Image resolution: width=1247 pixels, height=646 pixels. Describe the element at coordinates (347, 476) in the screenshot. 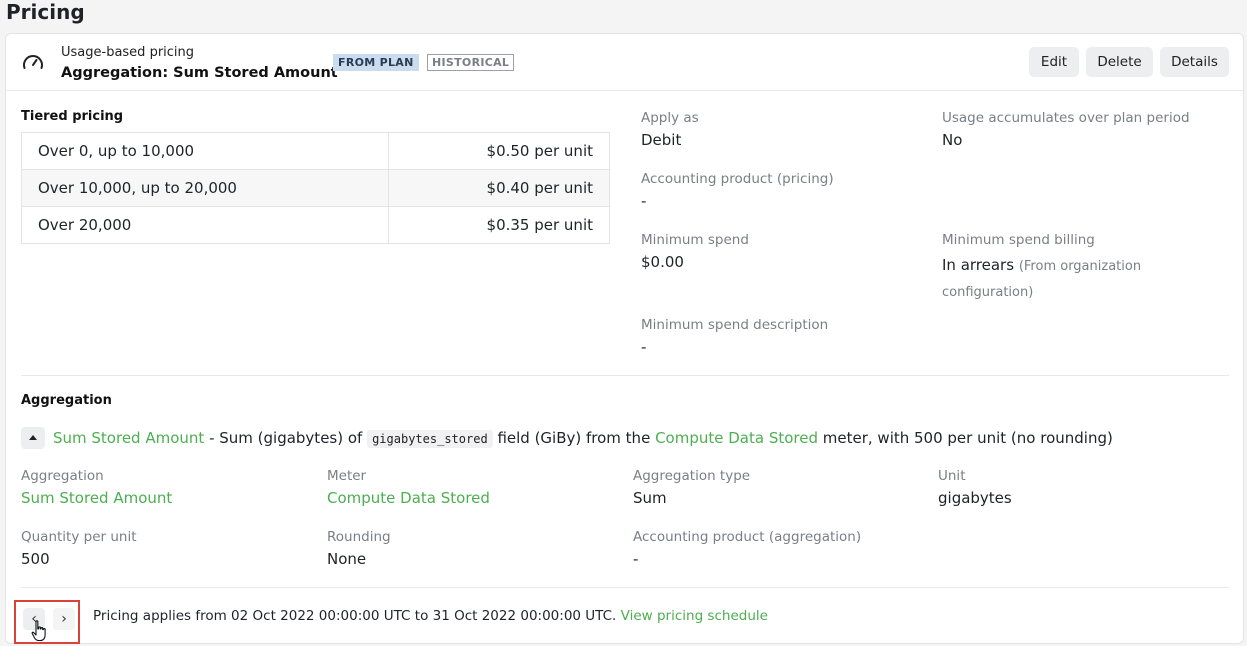

I see `meter-label: Meter` at that location.